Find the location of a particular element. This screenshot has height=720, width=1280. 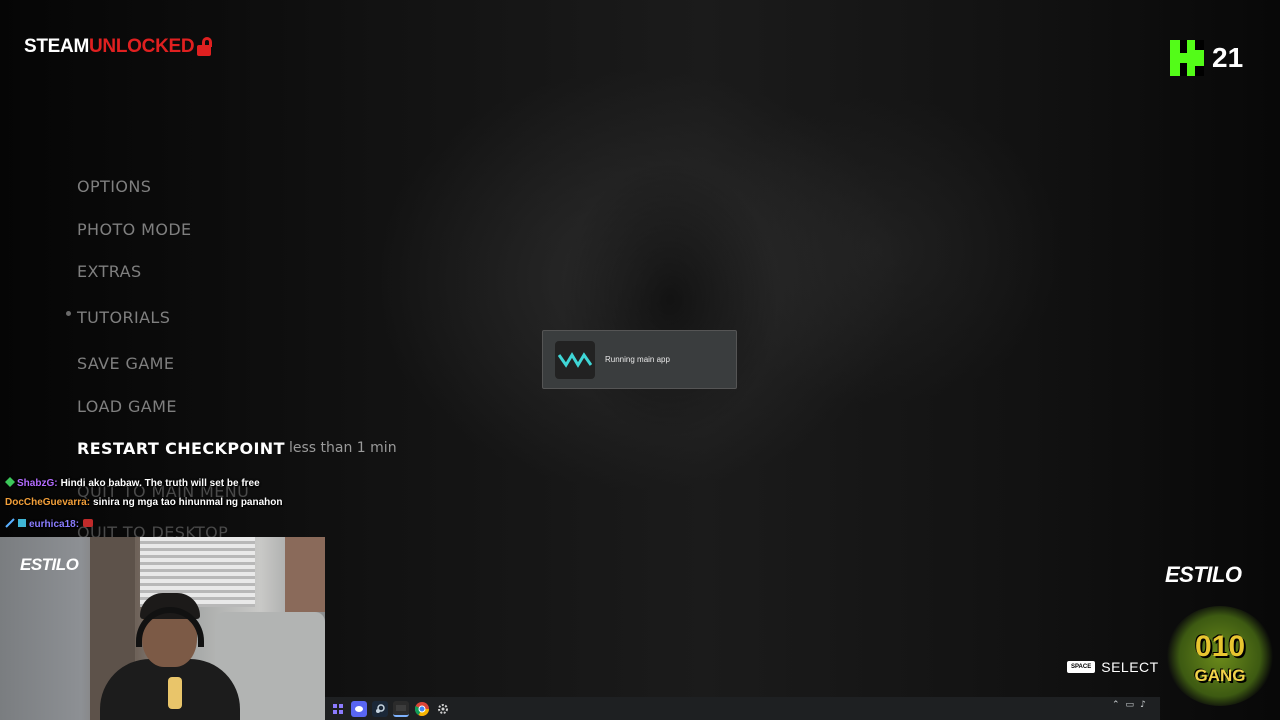

toast-text: Running main app is located at coordinates (637, 359).